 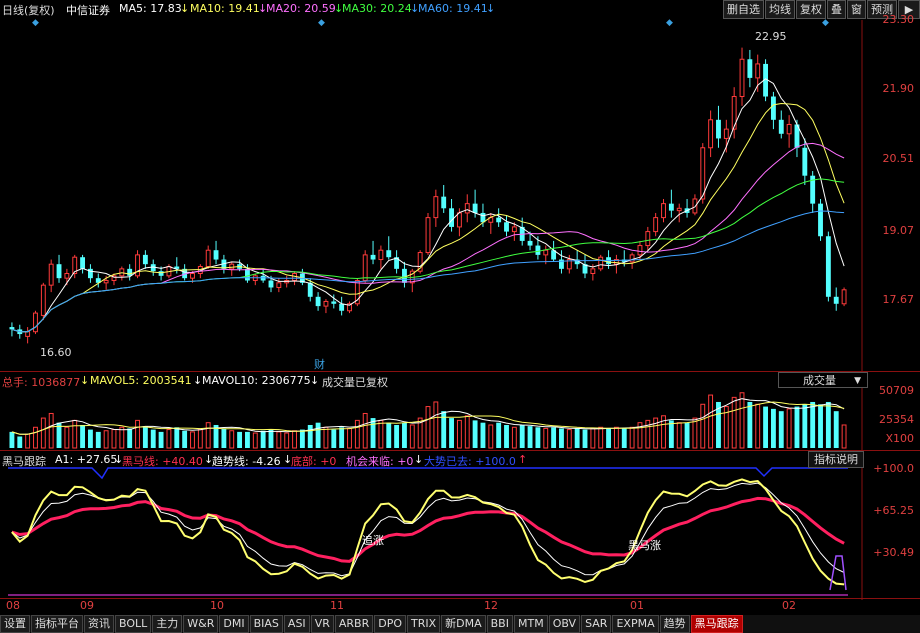 I want to click on tab-2: 资讯, so click(x=99, y=624).